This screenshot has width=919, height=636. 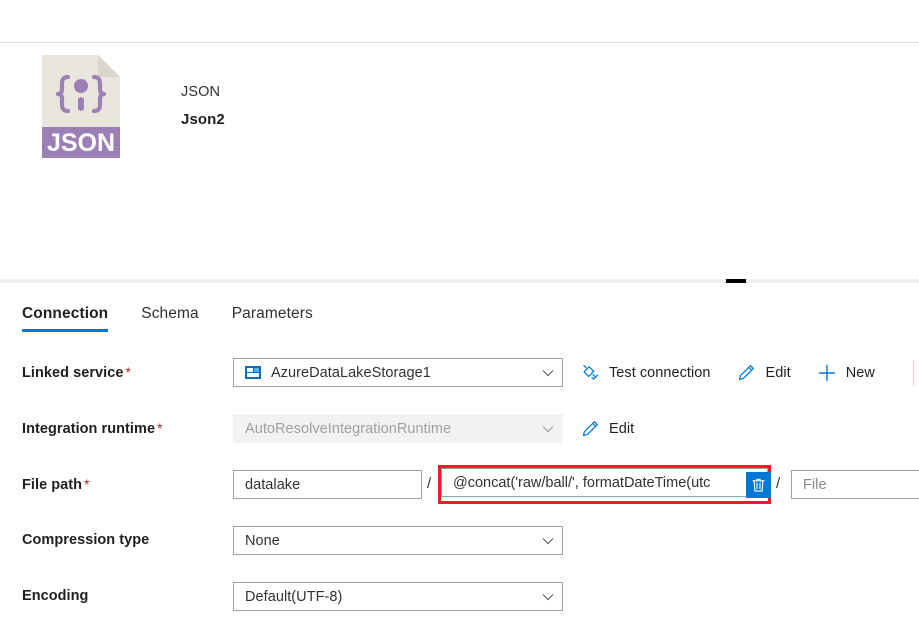 What do you see at coordinates (65, 318) in the screenshot?
I see `tab-connection: Connection` at bounding box center [65, 318].